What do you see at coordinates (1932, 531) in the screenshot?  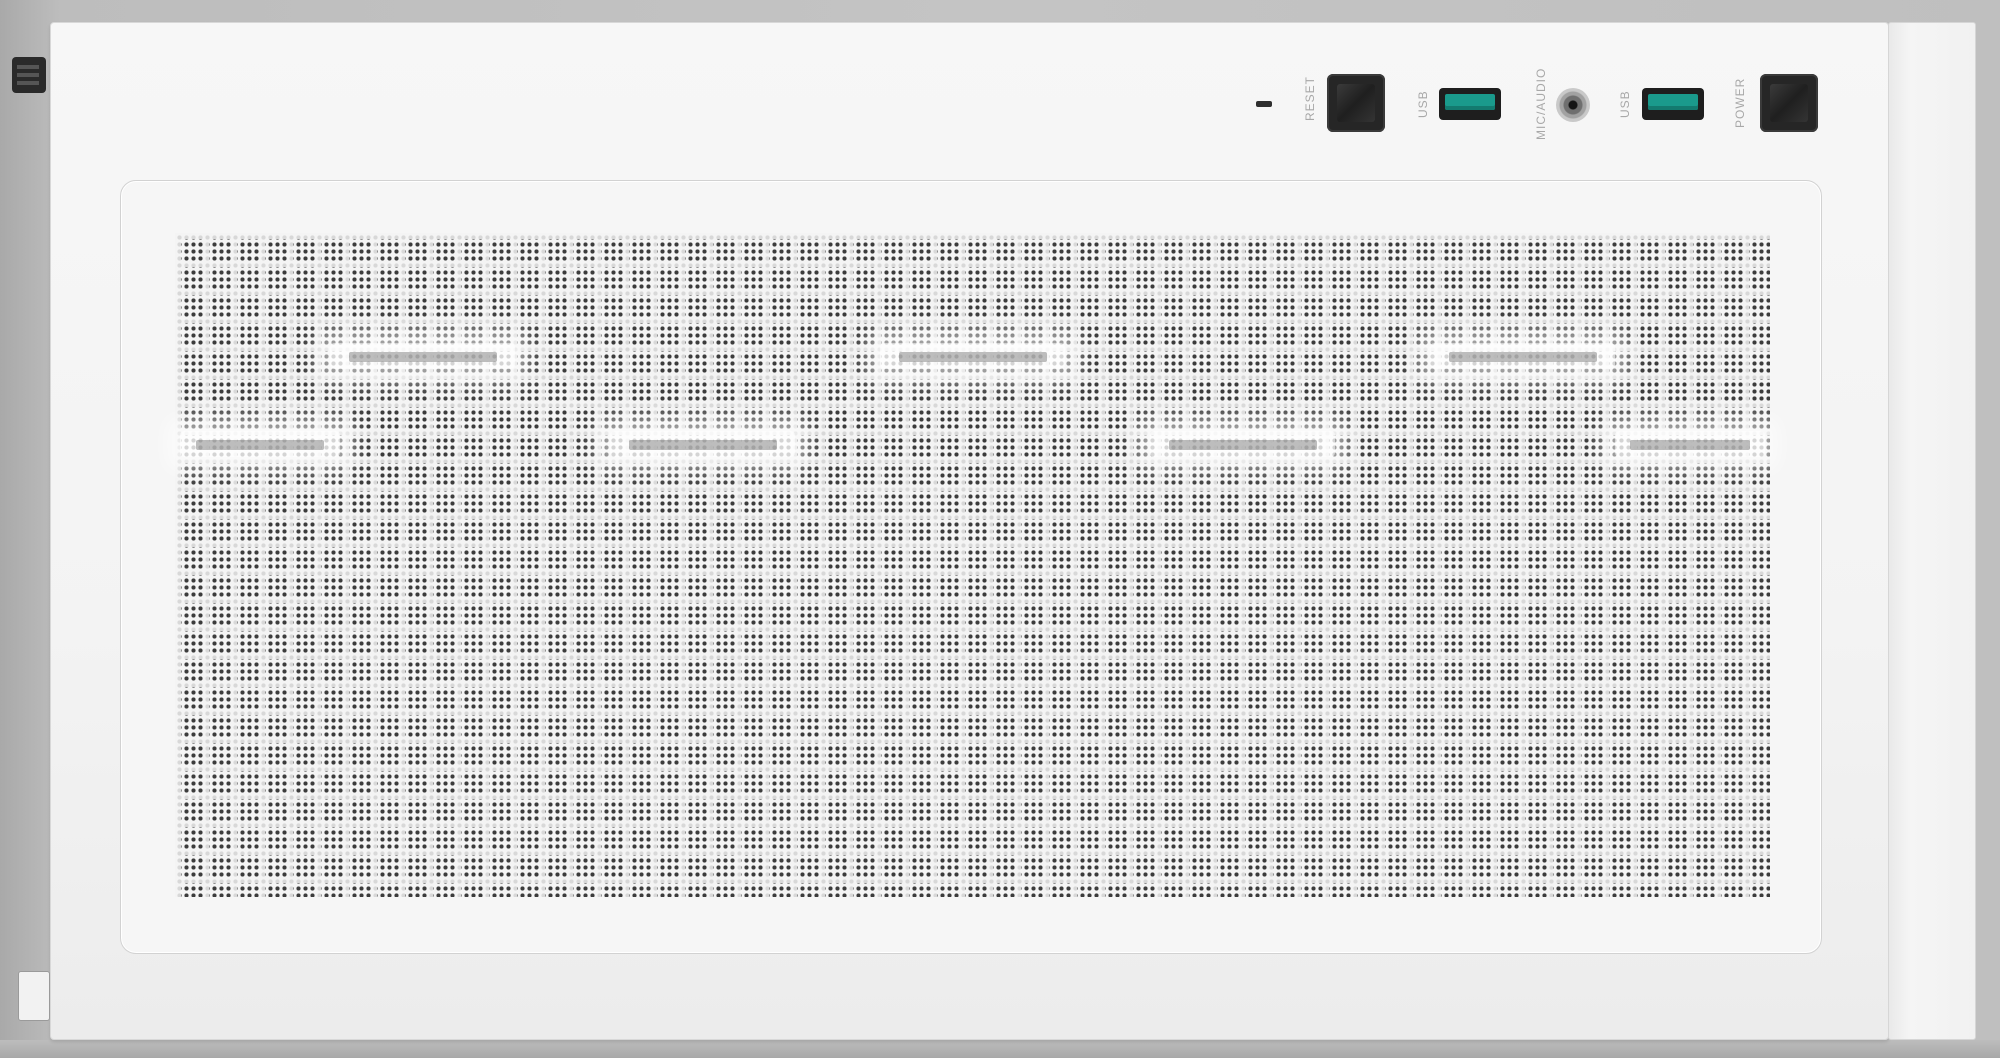 I see `case-side-panel` at bounding box center [1932, 531].